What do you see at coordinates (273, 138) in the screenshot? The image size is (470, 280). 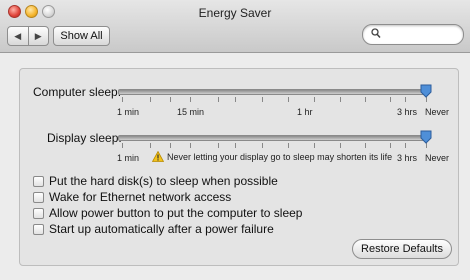 I see `display-sleep-slider-track` at bounding box center [273, 138].